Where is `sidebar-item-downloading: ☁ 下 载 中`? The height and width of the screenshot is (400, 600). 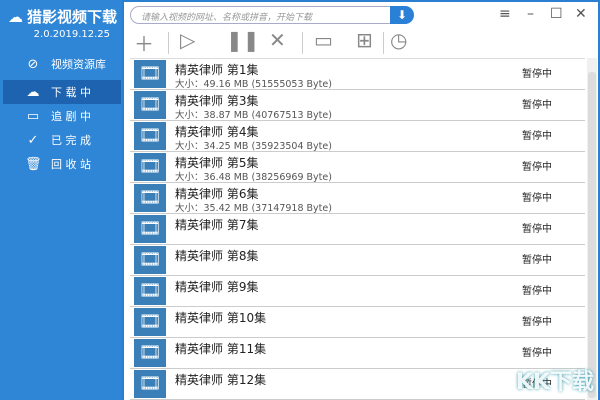 sidebar-item-downloading: ☁ 下 载 中 is located at coordinates (62, 92).